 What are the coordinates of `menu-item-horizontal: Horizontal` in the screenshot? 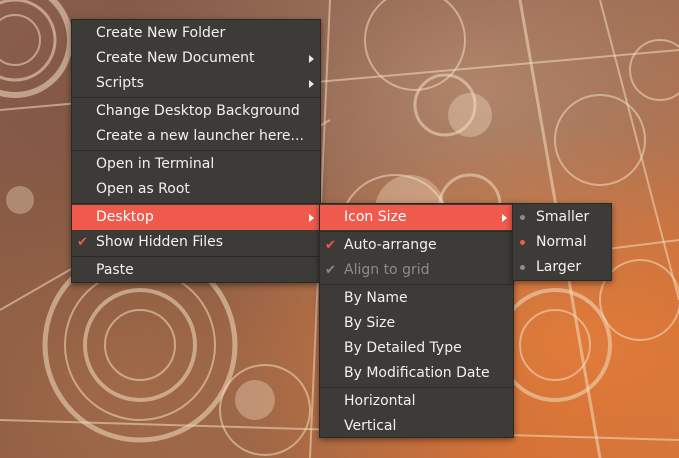 It's located at (416, 401).